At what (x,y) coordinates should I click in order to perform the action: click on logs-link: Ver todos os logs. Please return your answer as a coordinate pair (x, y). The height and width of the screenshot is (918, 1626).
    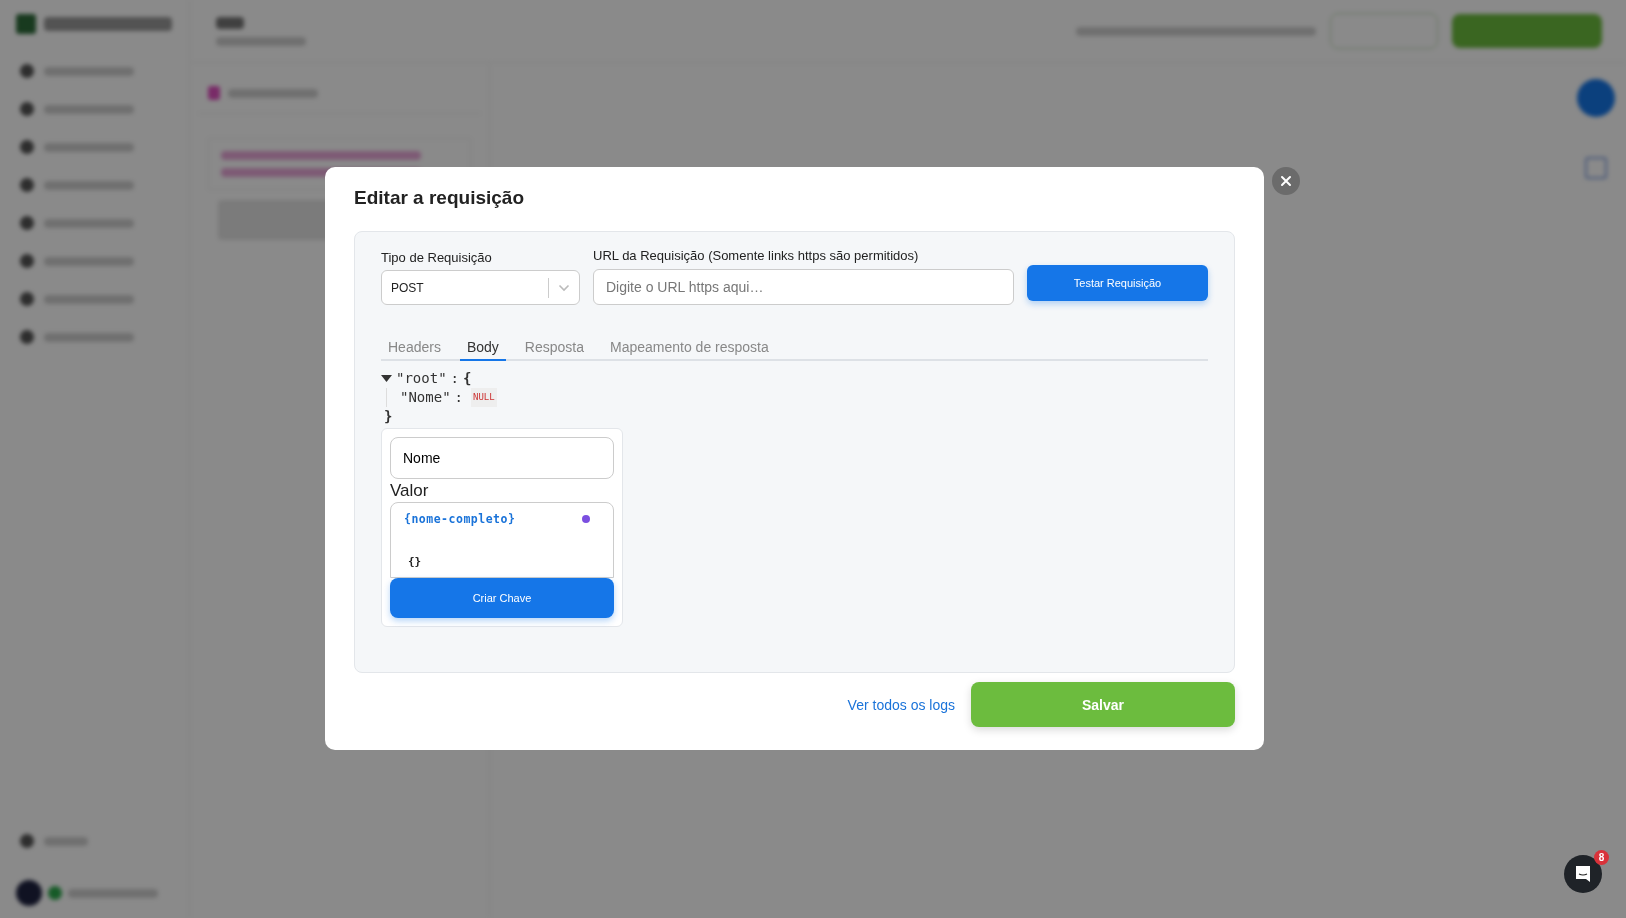
    Looking at the image, I should click on (901, 704).